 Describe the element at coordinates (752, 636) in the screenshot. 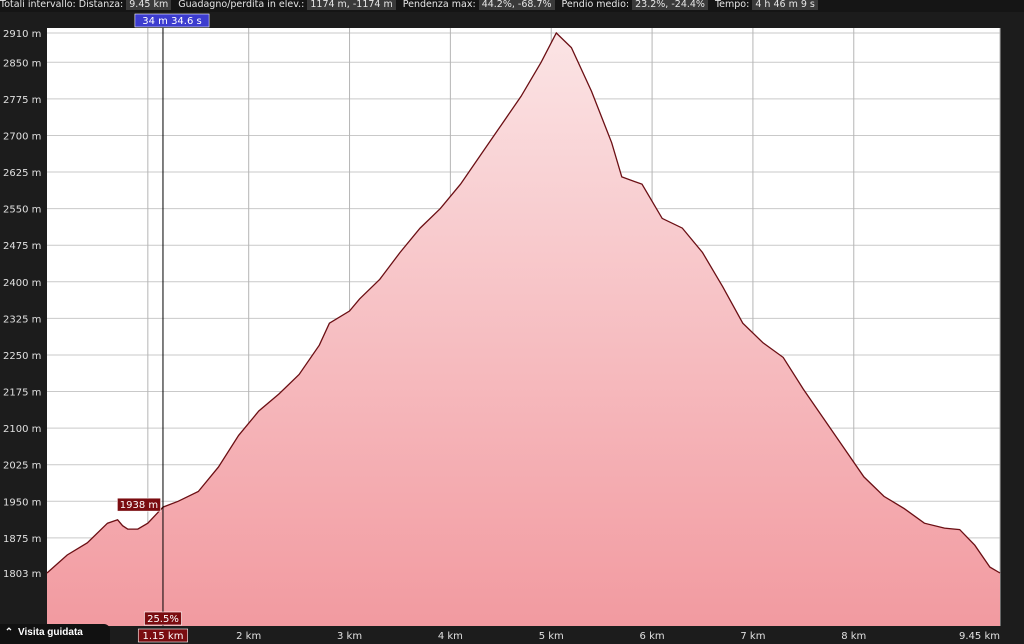

I see `x-tick-label: 7 km` at that location.